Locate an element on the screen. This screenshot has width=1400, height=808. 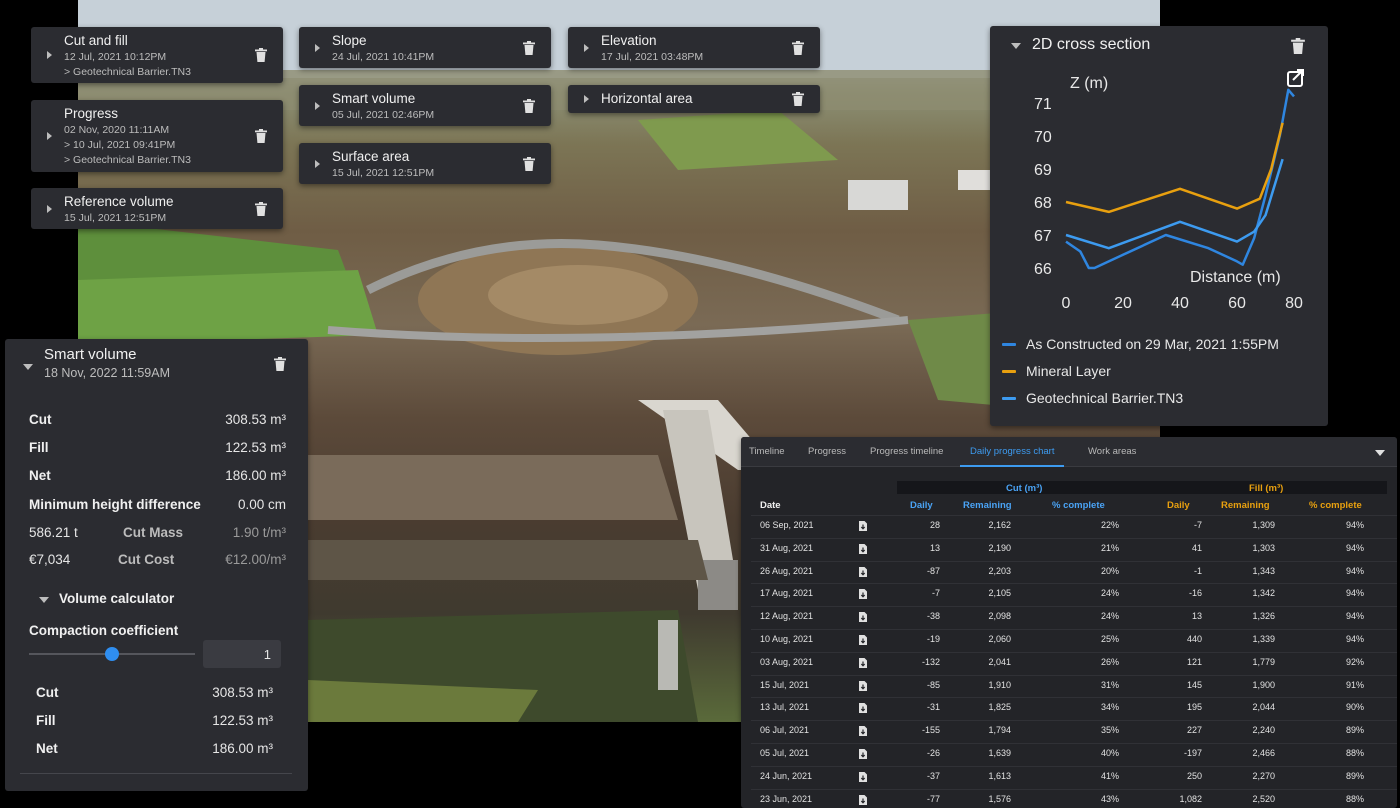
tool-card-date: 05 Jul, 2021 02:46PM is located at coordinates (383, 115).